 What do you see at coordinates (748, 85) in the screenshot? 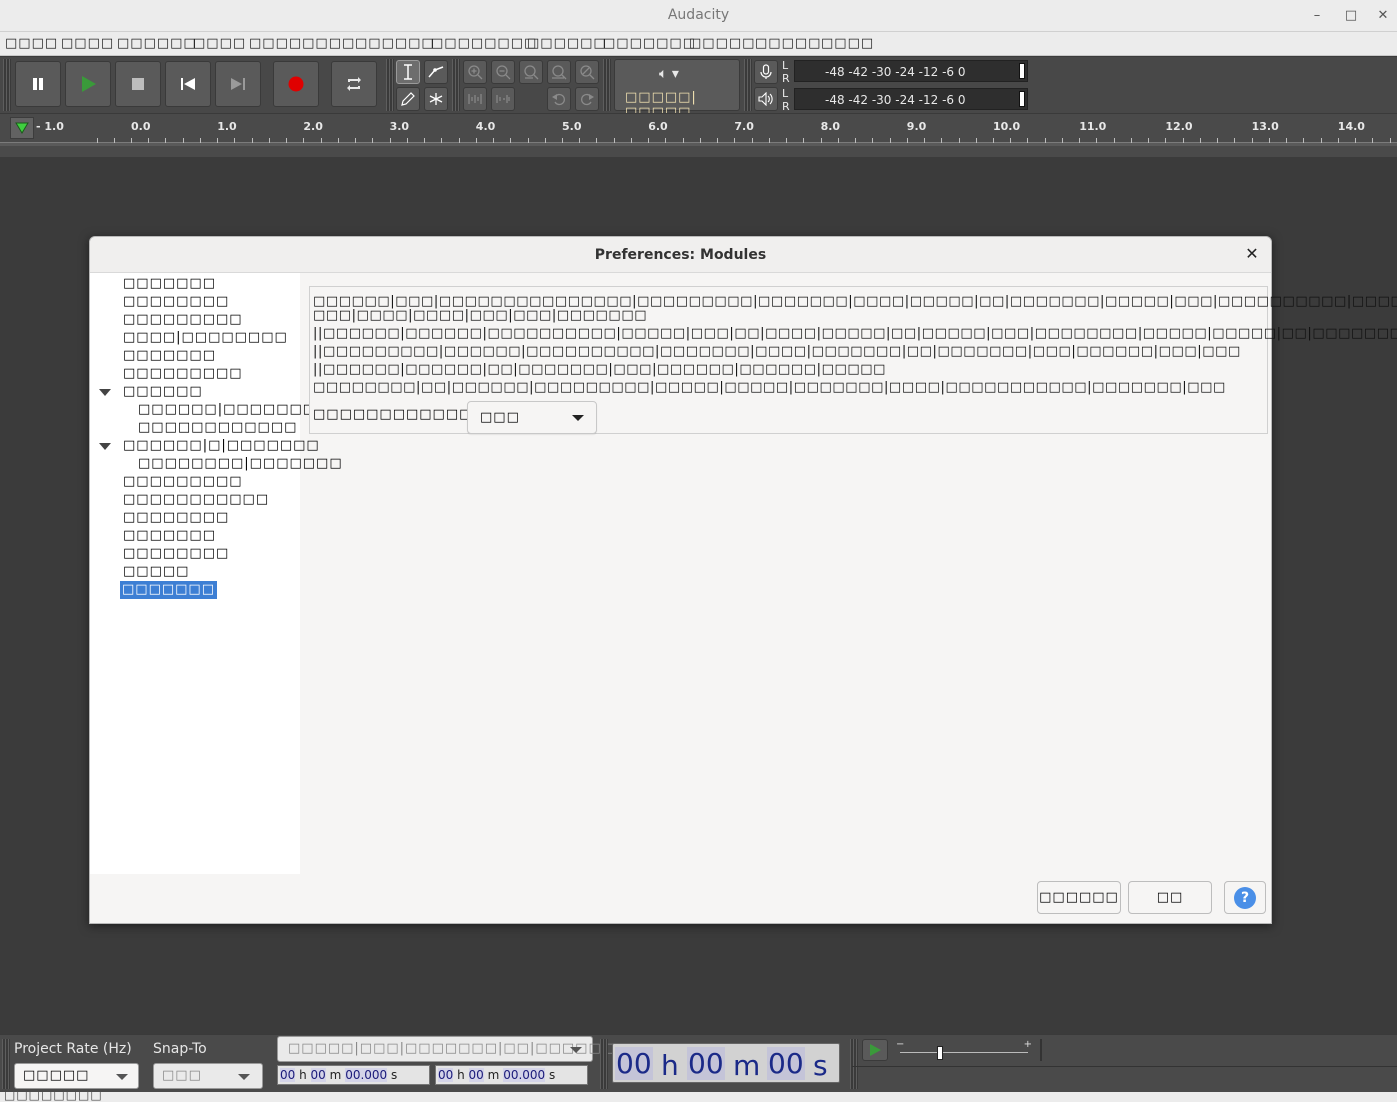
I see `meter-toolbar-grip` at bounding box center [748, 85].